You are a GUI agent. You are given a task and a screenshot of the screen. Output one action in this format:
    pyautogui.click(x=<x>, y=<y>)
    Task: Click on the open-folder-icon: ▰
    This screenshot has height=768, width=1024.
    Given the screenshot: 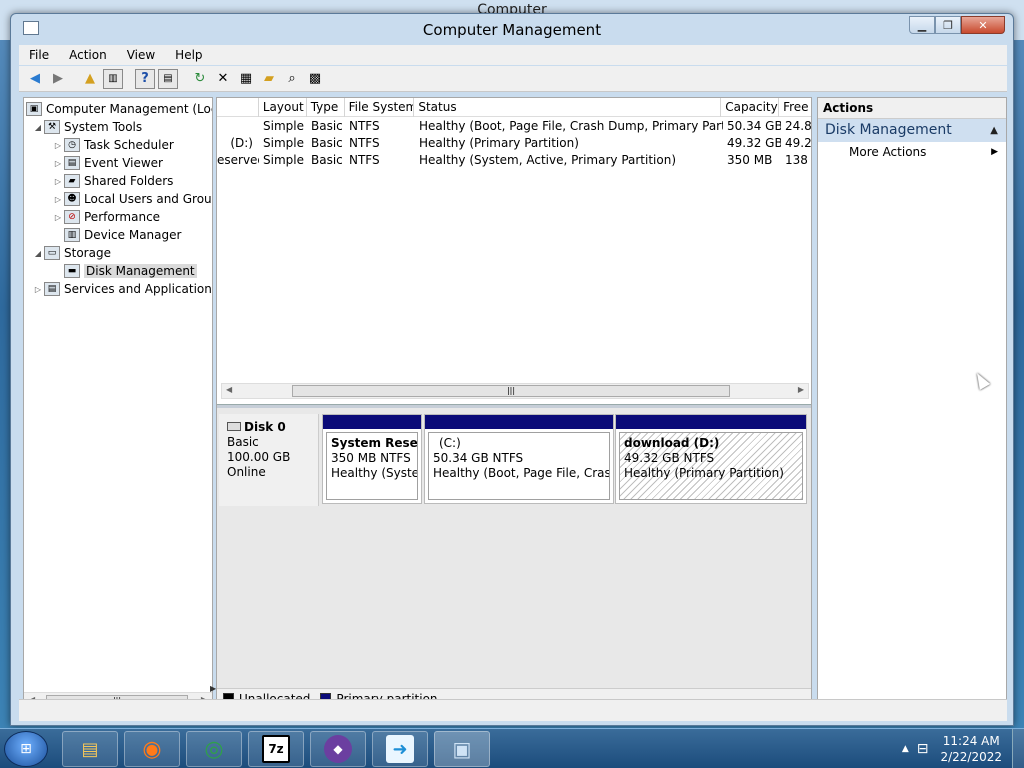 What is the action you would take?
    pyautogui.click(x=269, y=79)
    